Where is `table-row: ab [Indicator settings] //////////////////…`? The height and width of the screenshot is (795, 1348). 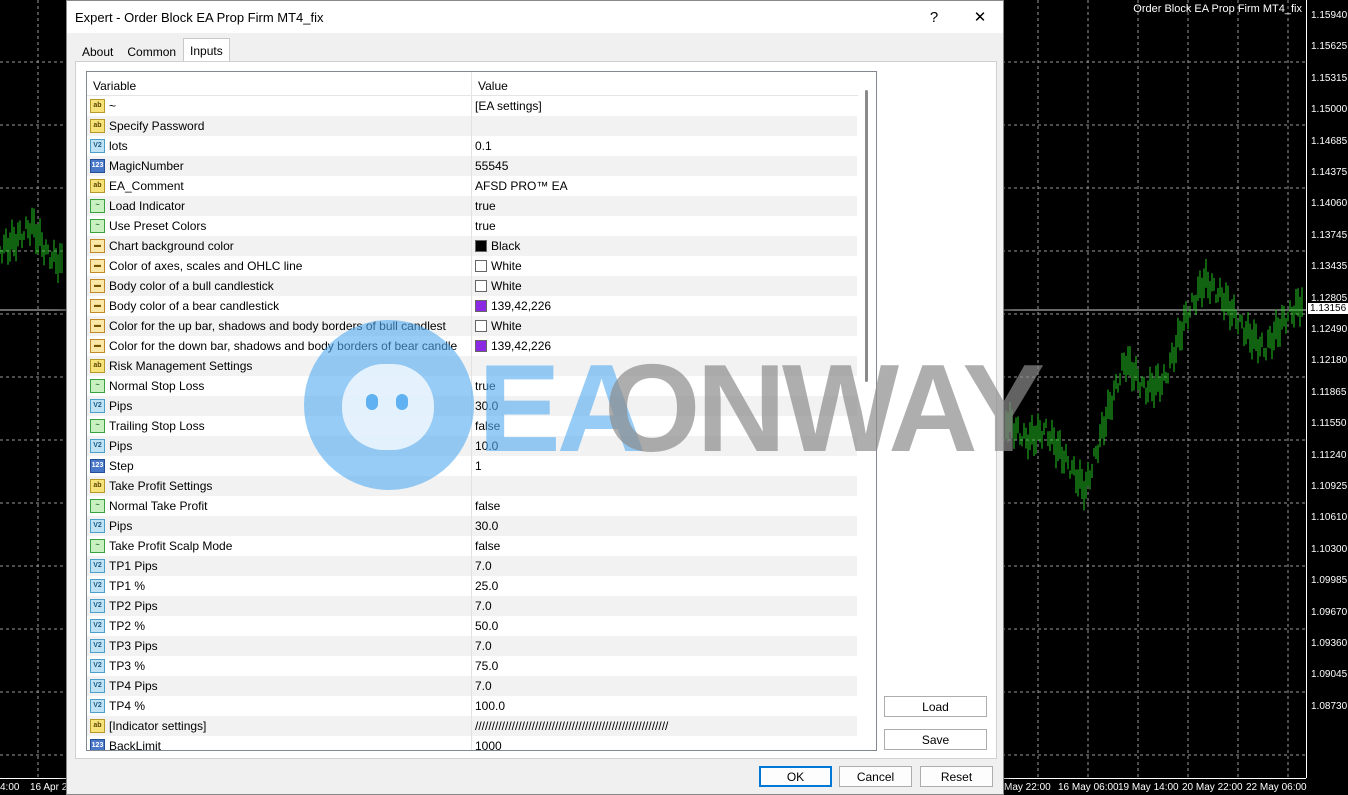 table-row: ab [Indicator settings] //////////////////… is located at coordinates (472, 726).